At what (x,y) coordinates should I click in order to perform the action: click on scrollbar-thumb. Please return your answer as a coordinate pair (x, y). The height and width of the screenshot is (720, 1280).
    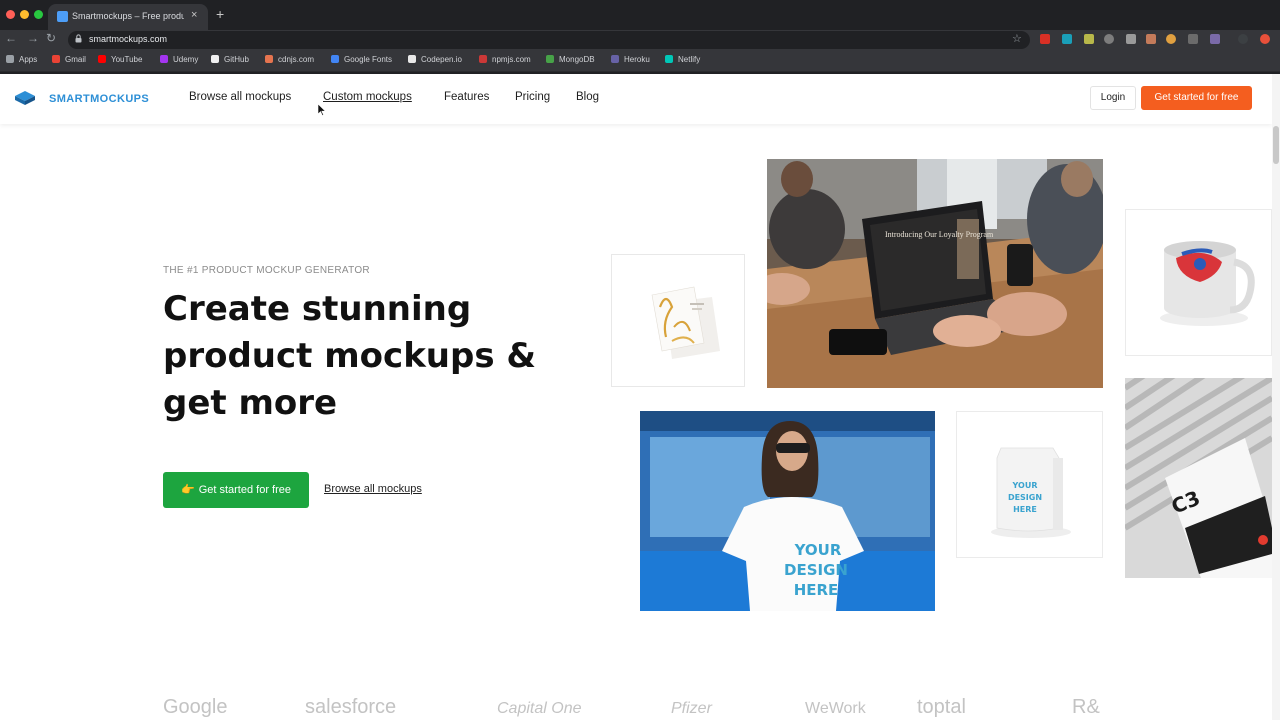
    Looking at the image, I should click on (1276, 145).